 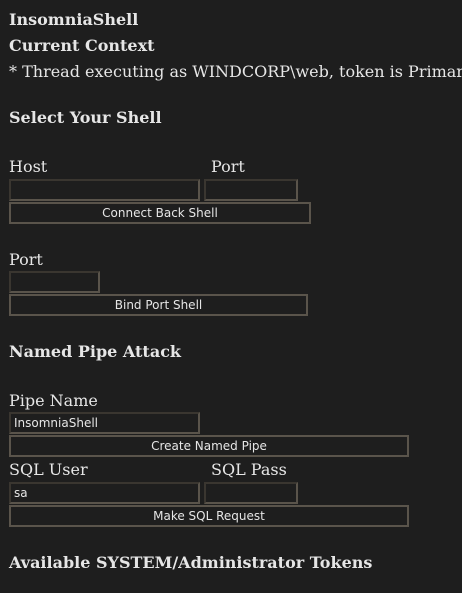 I want to click on connect-back-shell-button: Connect Back Shell, so click(x=160, y=213).